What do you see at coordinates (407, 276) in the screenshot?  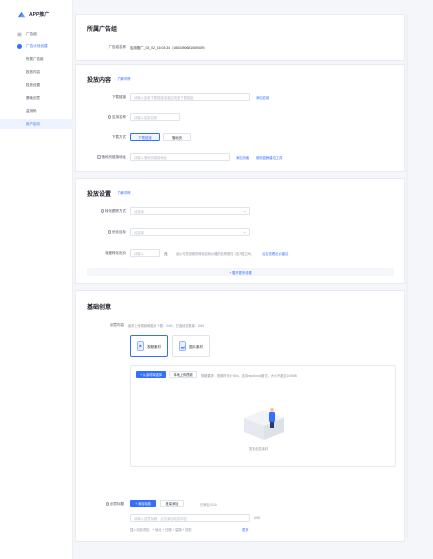 I see `page-scrollbar` at bounding box center [407, 276].